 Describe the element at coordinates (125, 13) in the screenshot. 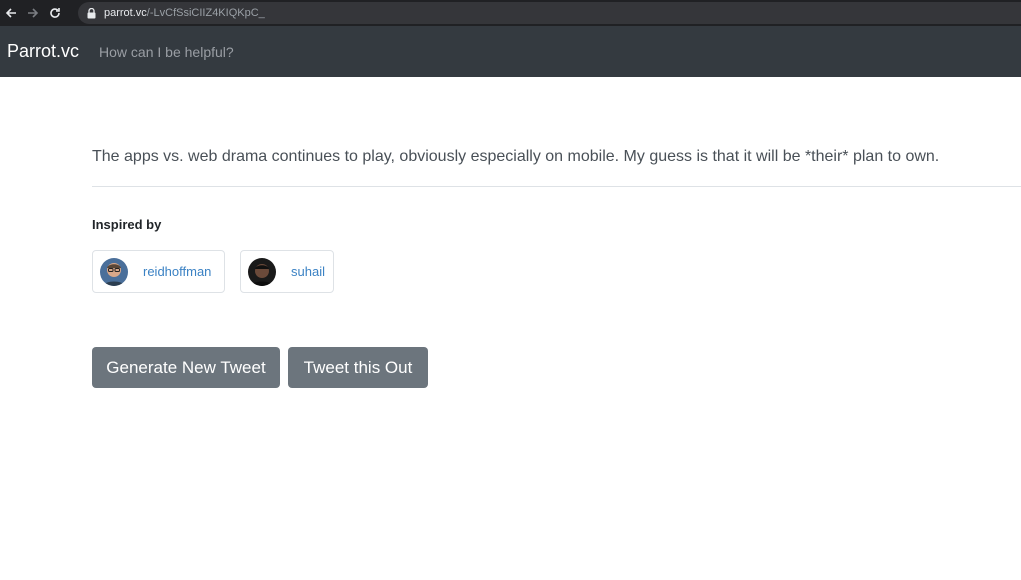

I see `url-host: parrot.vc` at that location.